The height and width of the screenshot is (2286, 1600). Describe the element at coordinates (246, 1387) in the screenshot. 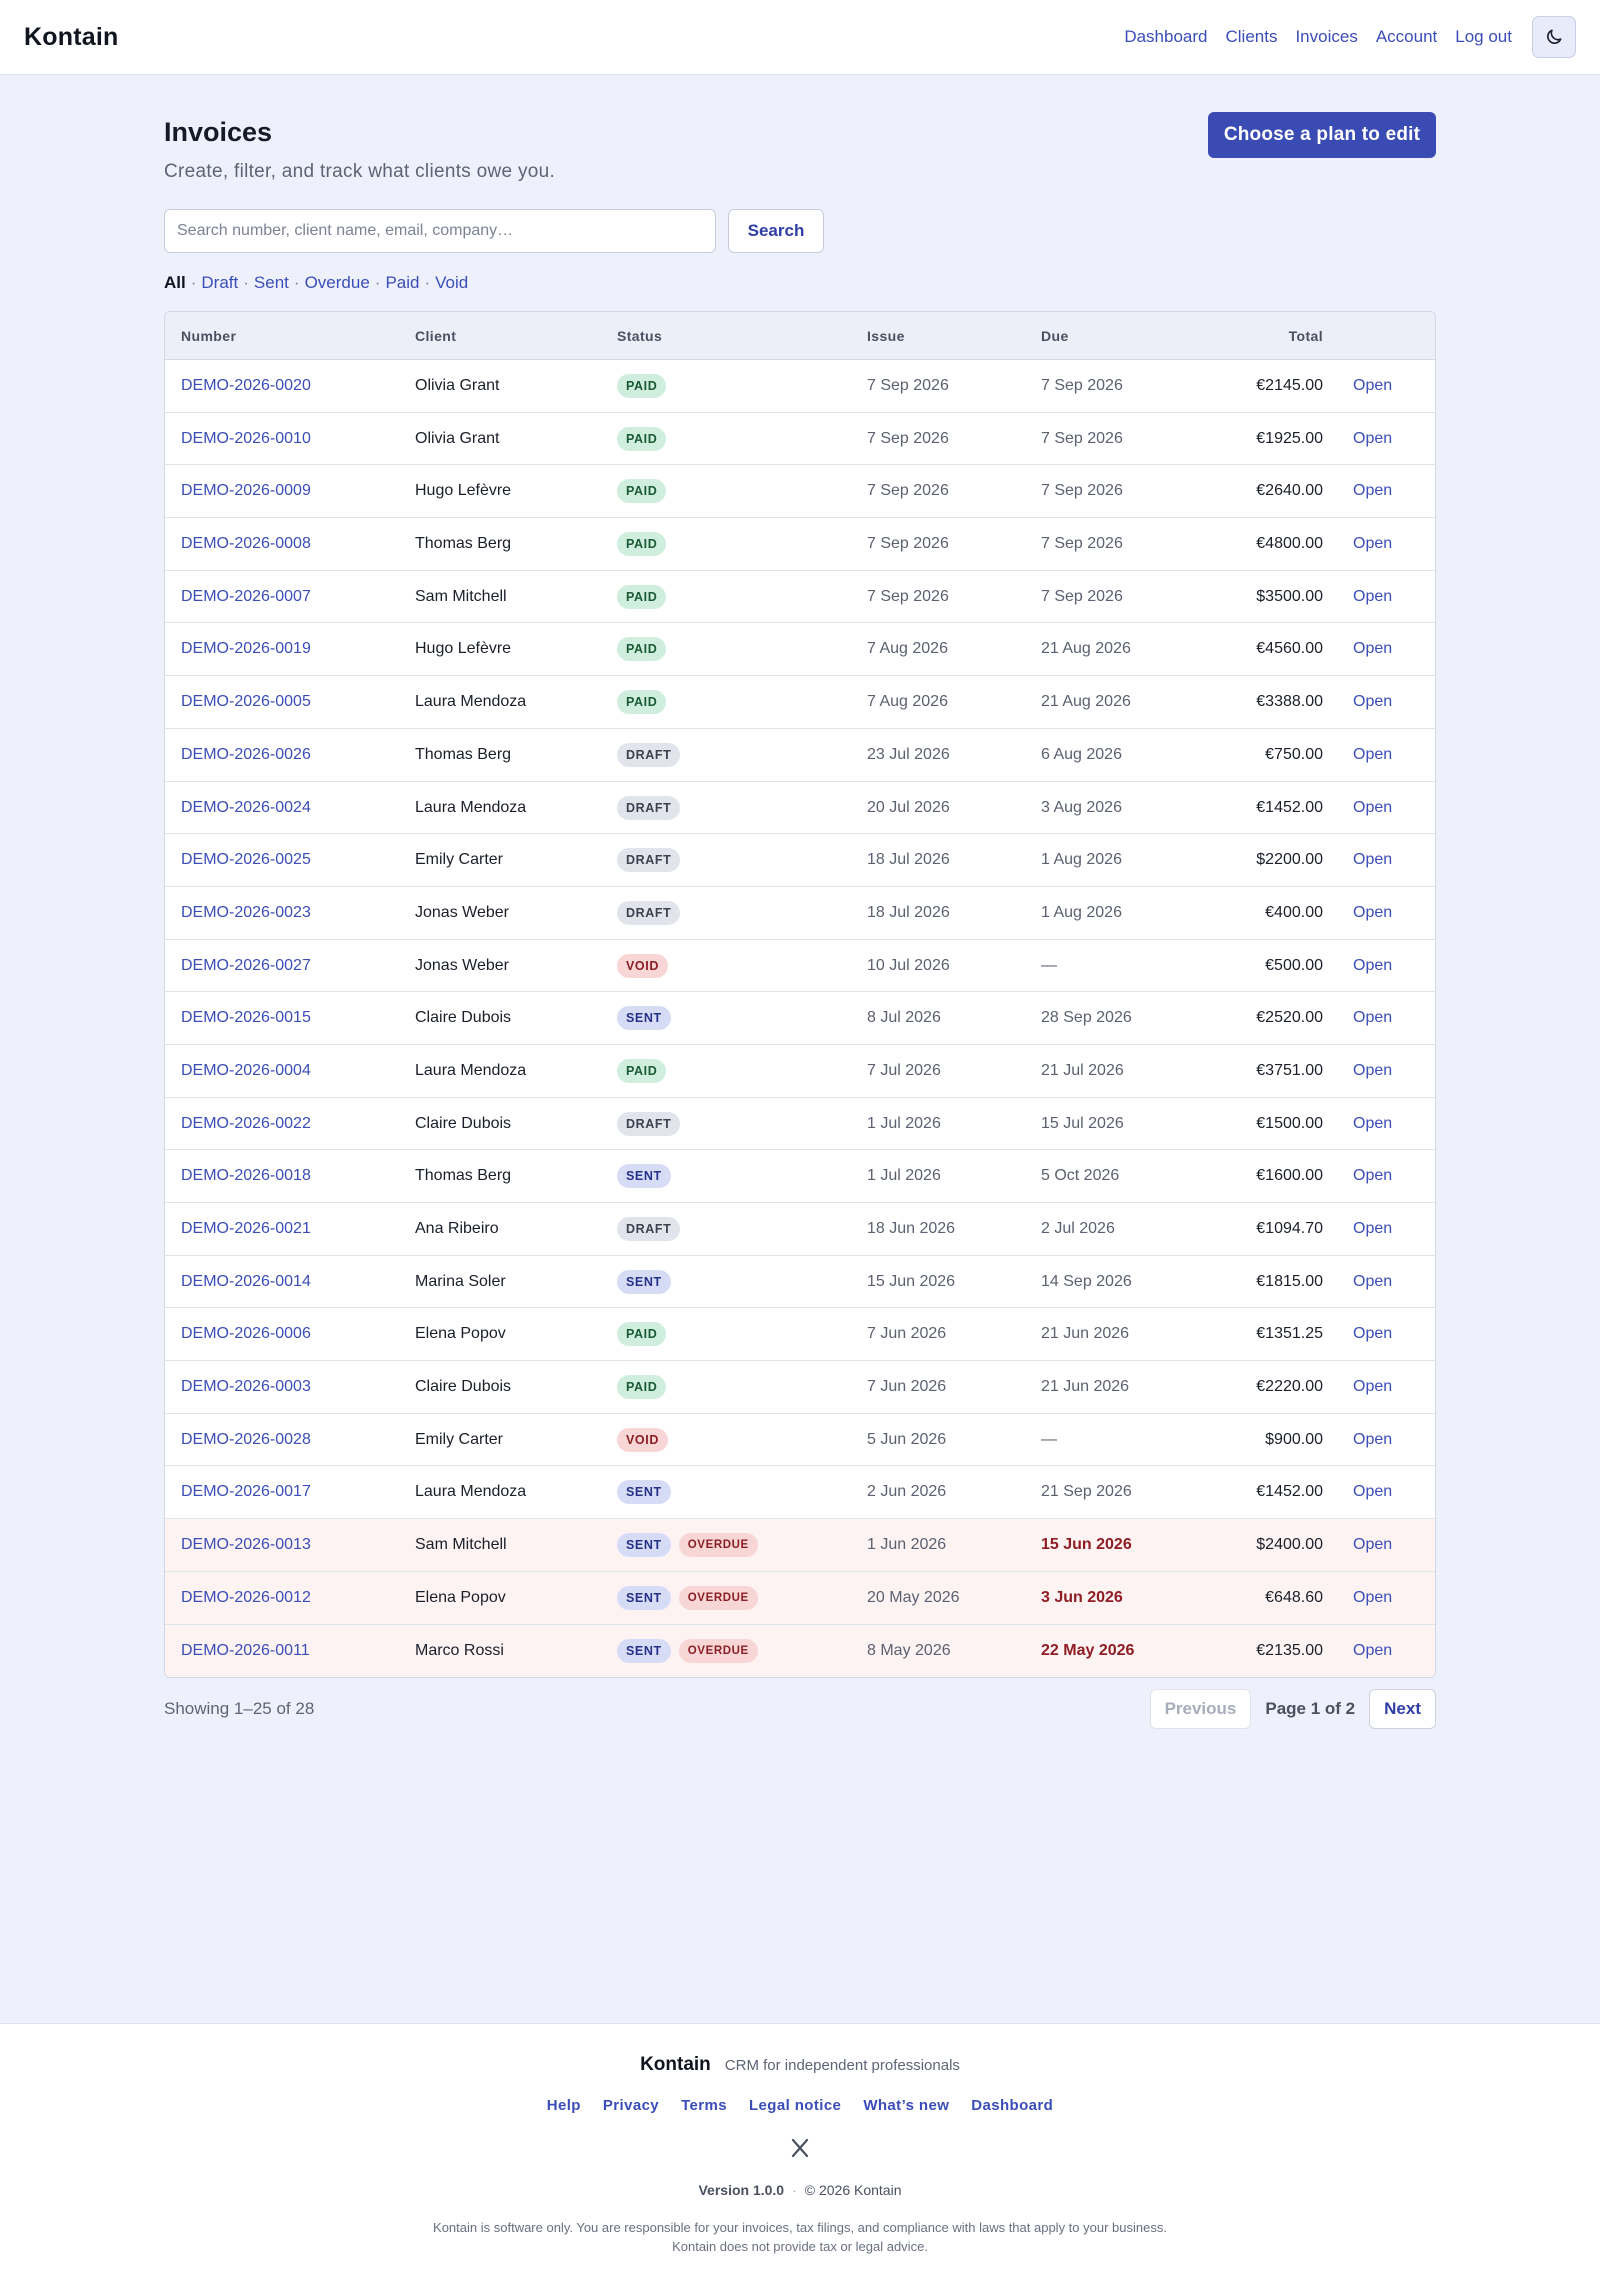

I see `invoice-number-link: DEMO-2026-0003` at that location.